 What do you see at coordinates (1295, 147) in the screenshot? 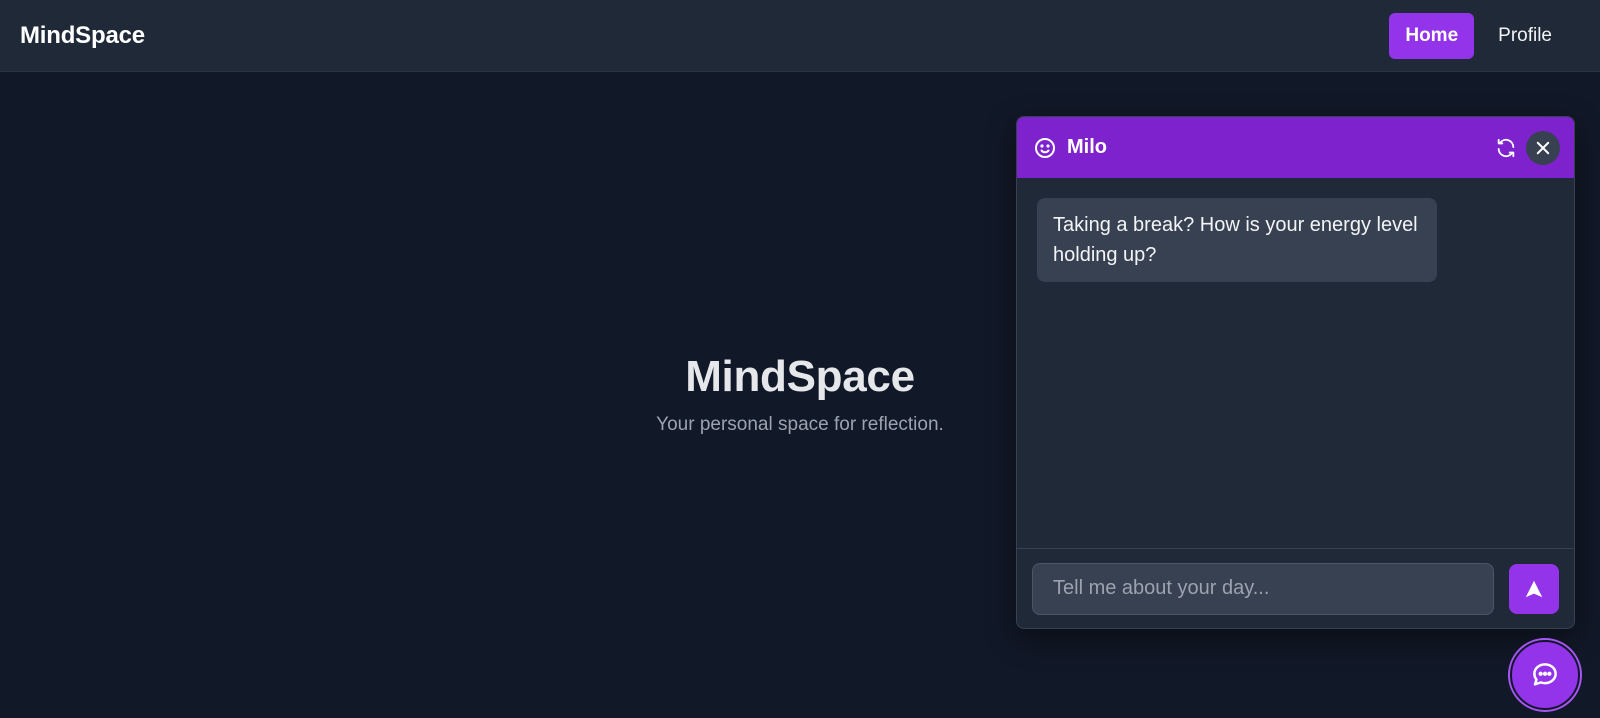
I see `chat-header: Milo` at bounding box center [1295, 147].